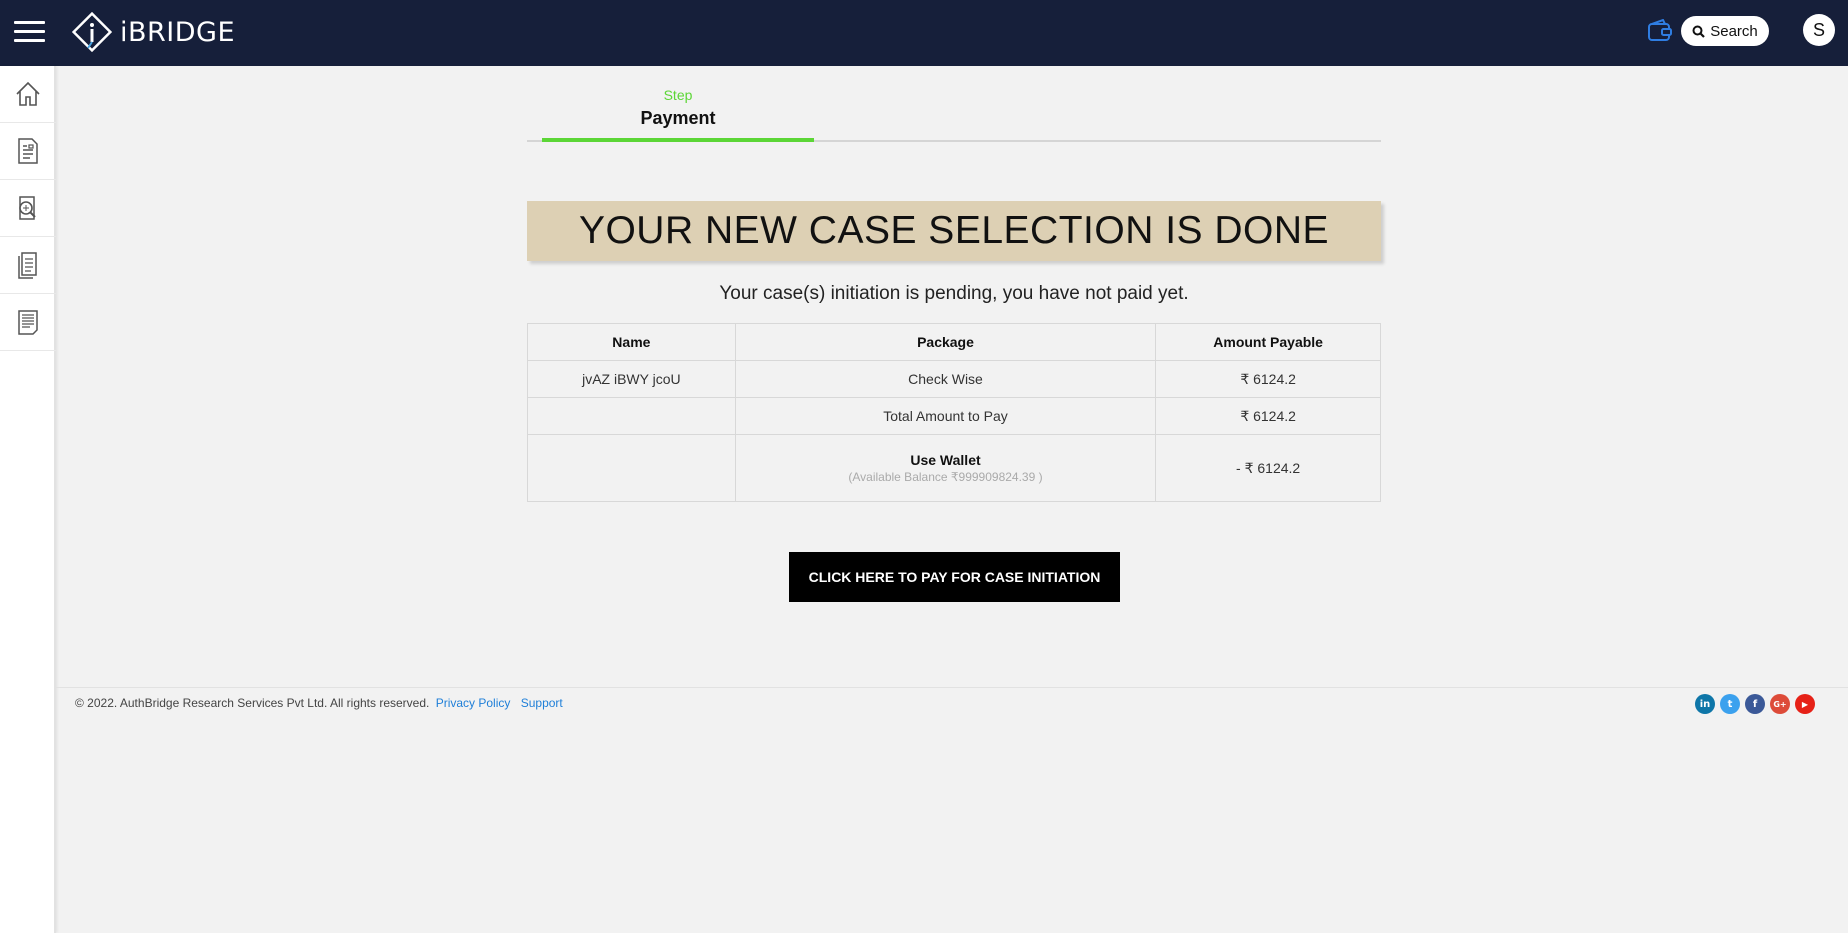  I want to click on top-navbar: iBRIDGE Search S, so click(924, 33).